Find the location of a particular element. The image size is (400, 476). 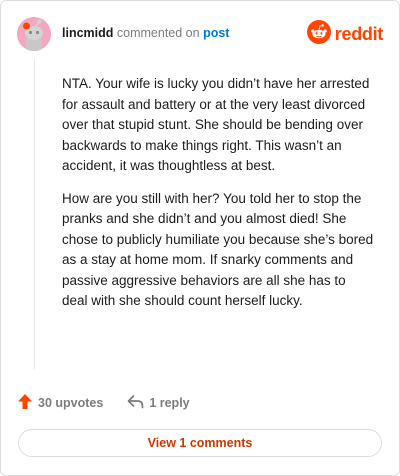

action-text: commented on is located at coordinates (158, 33).